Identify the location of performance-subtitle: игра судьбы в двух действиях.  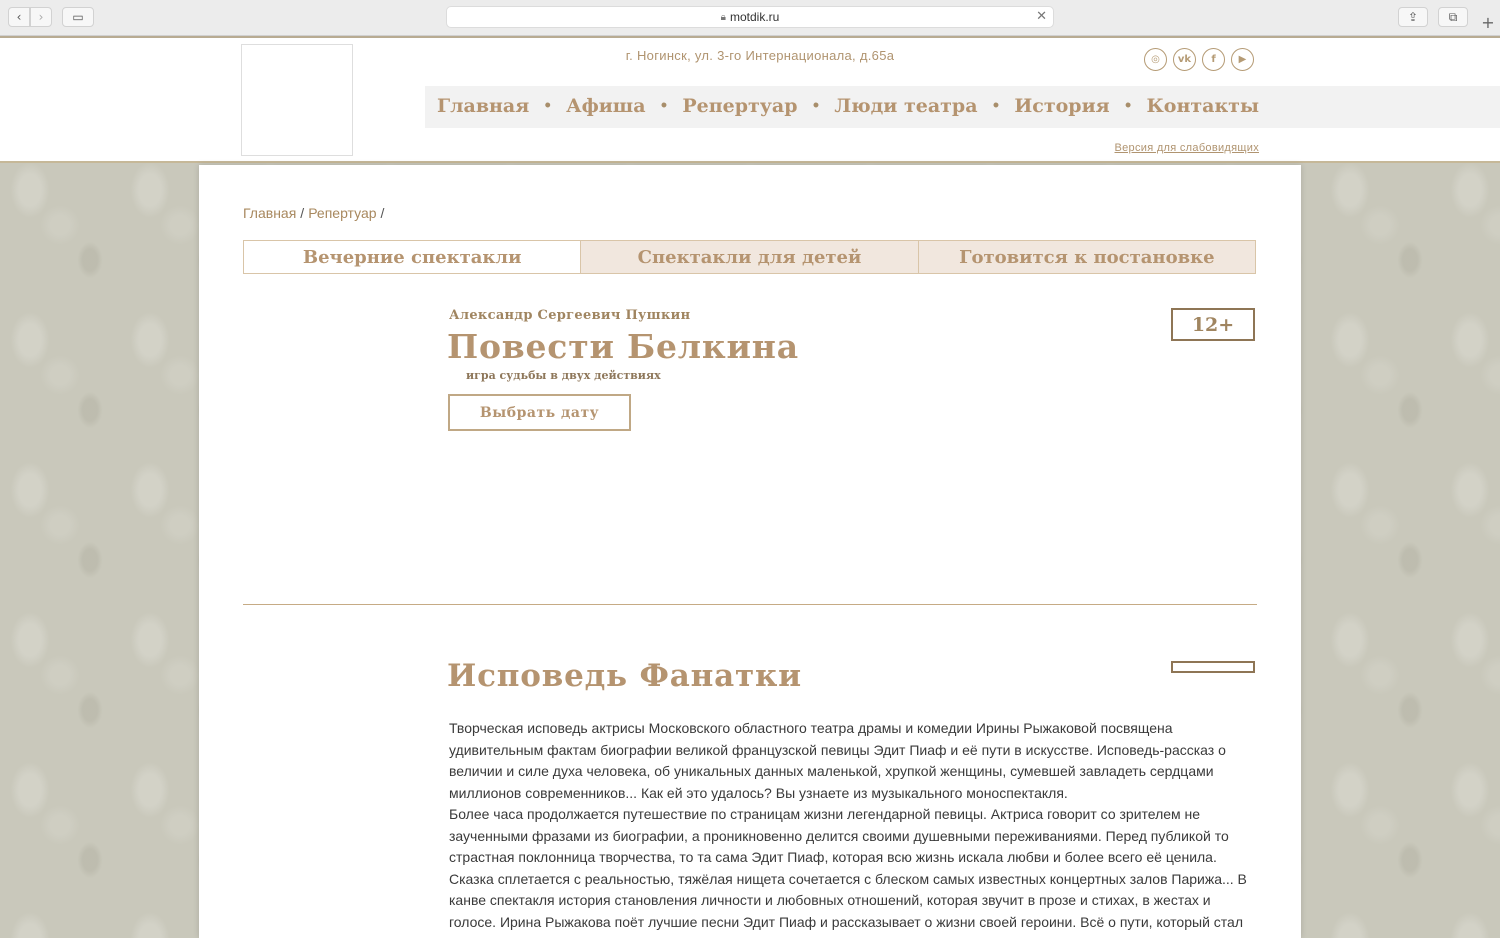
(563, 375).